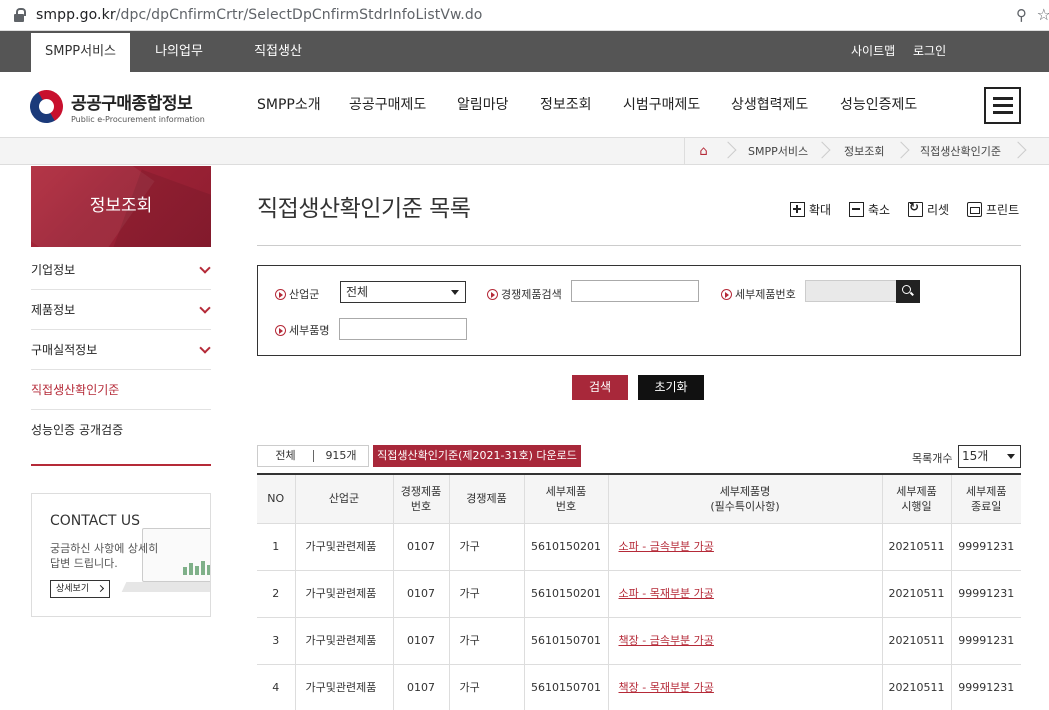 Image resolution: width=1049 pixels, height=710 pixels. What do you see at coordinates (635, 291) in the screenshot?
I see `competitive-product-input` at bounding box center [635, 291].